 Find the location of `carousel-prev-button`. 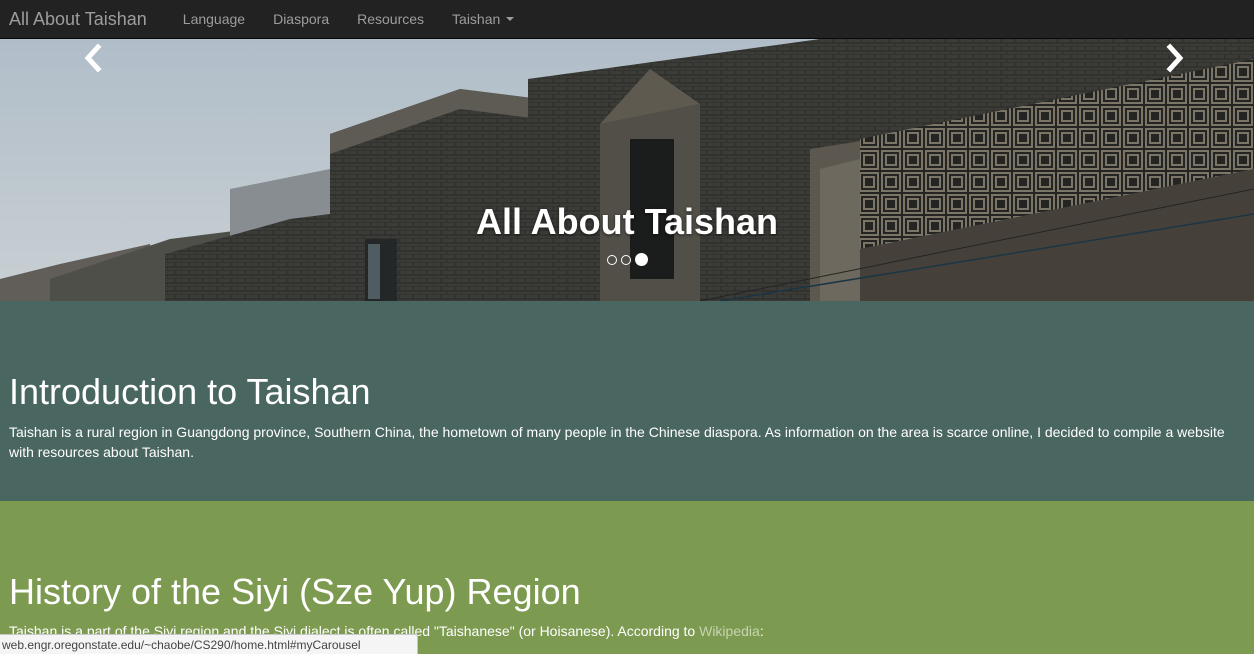

carousel-prev-button is located at coordinates (93, 58).